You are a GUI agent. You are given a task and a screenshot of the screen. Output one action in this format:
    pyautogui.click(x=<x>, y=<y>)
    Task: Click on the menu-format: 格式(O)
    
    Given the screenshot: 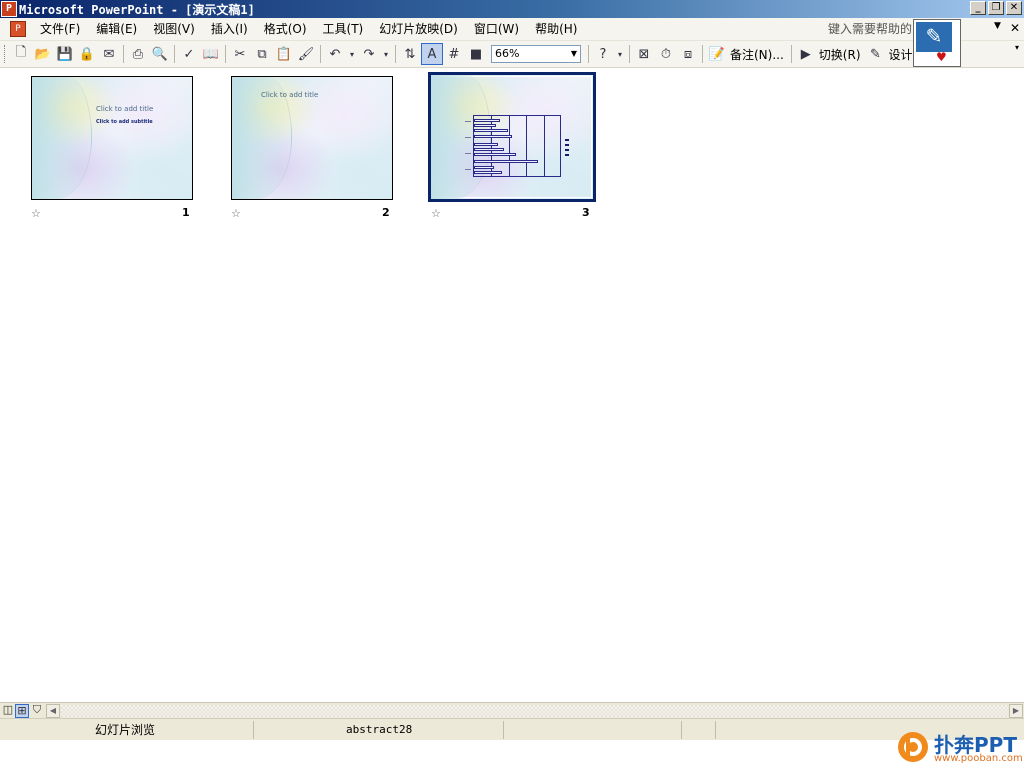 What is the action you would take?
    pyautogui.click(x=285, y=29)
    